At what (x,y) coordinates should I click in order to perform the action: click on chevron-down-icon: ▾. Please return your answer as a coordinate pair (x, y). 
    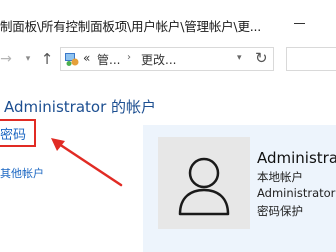
    Looking at the image, I should click on (239, 58).